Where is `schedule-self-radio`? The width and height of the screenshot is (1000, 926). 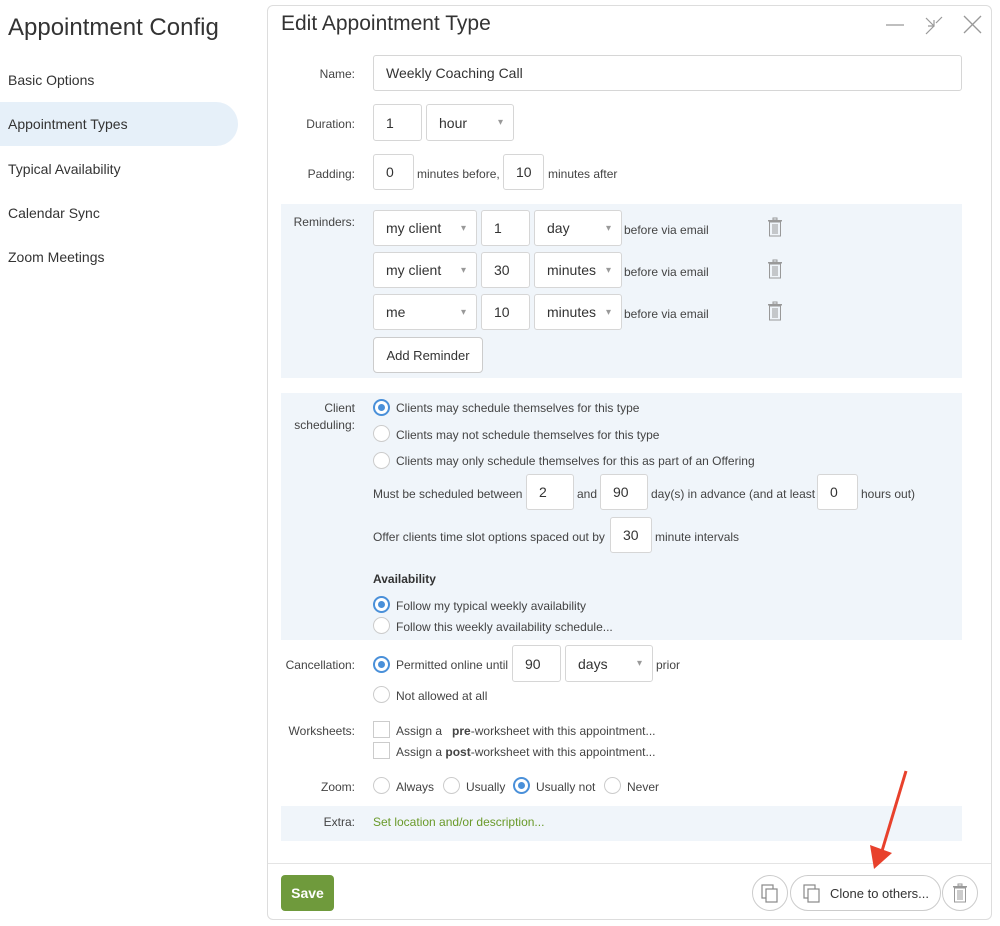
schedule-self-radio is located at coordinates (381, 407).